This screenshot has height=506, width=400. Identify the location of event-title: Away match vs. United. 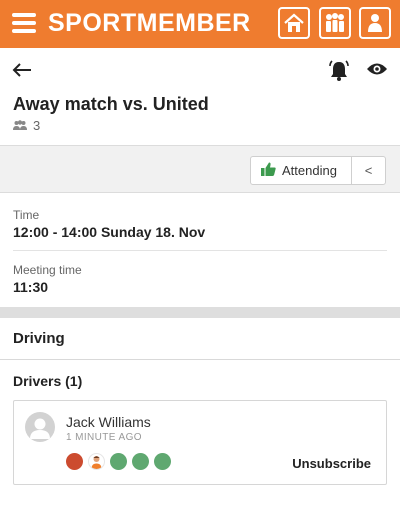
(111, 104).